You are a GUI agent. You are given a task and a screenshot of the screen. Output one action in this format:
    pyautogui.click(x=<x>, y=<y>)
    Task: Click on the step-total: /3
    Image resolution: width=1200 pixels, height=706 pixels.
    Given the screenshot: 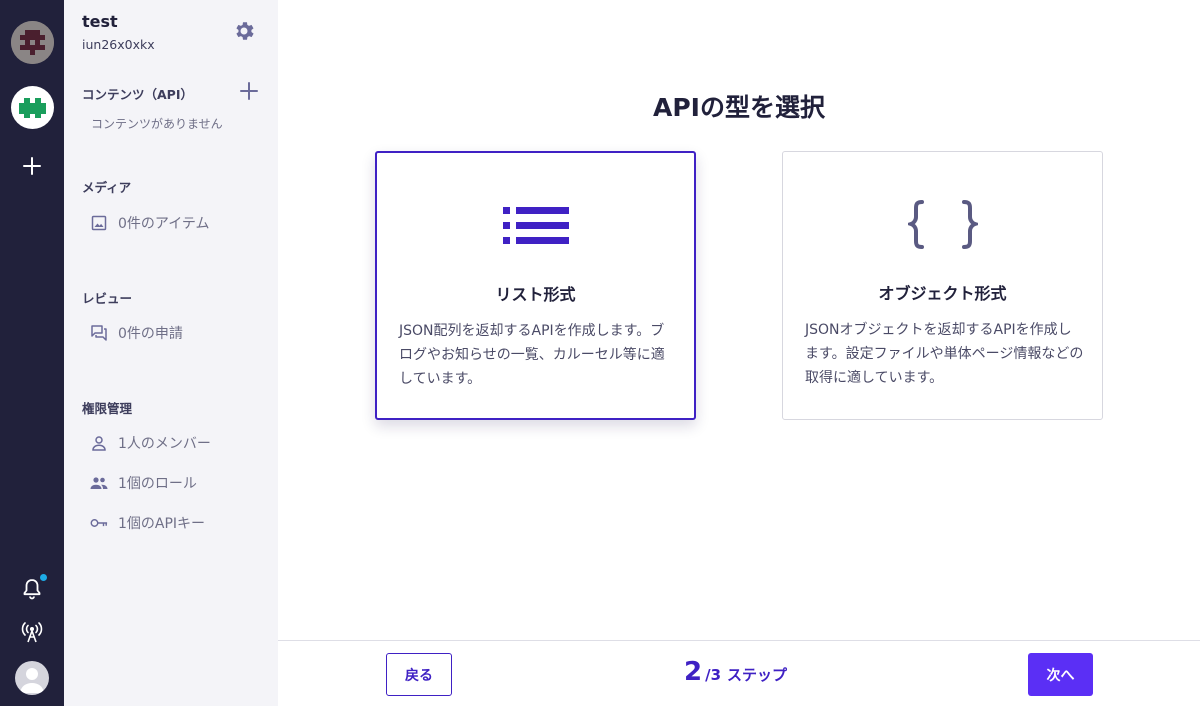 What is the action you would take?
    pyautogui.click(x=713, y=675)
    